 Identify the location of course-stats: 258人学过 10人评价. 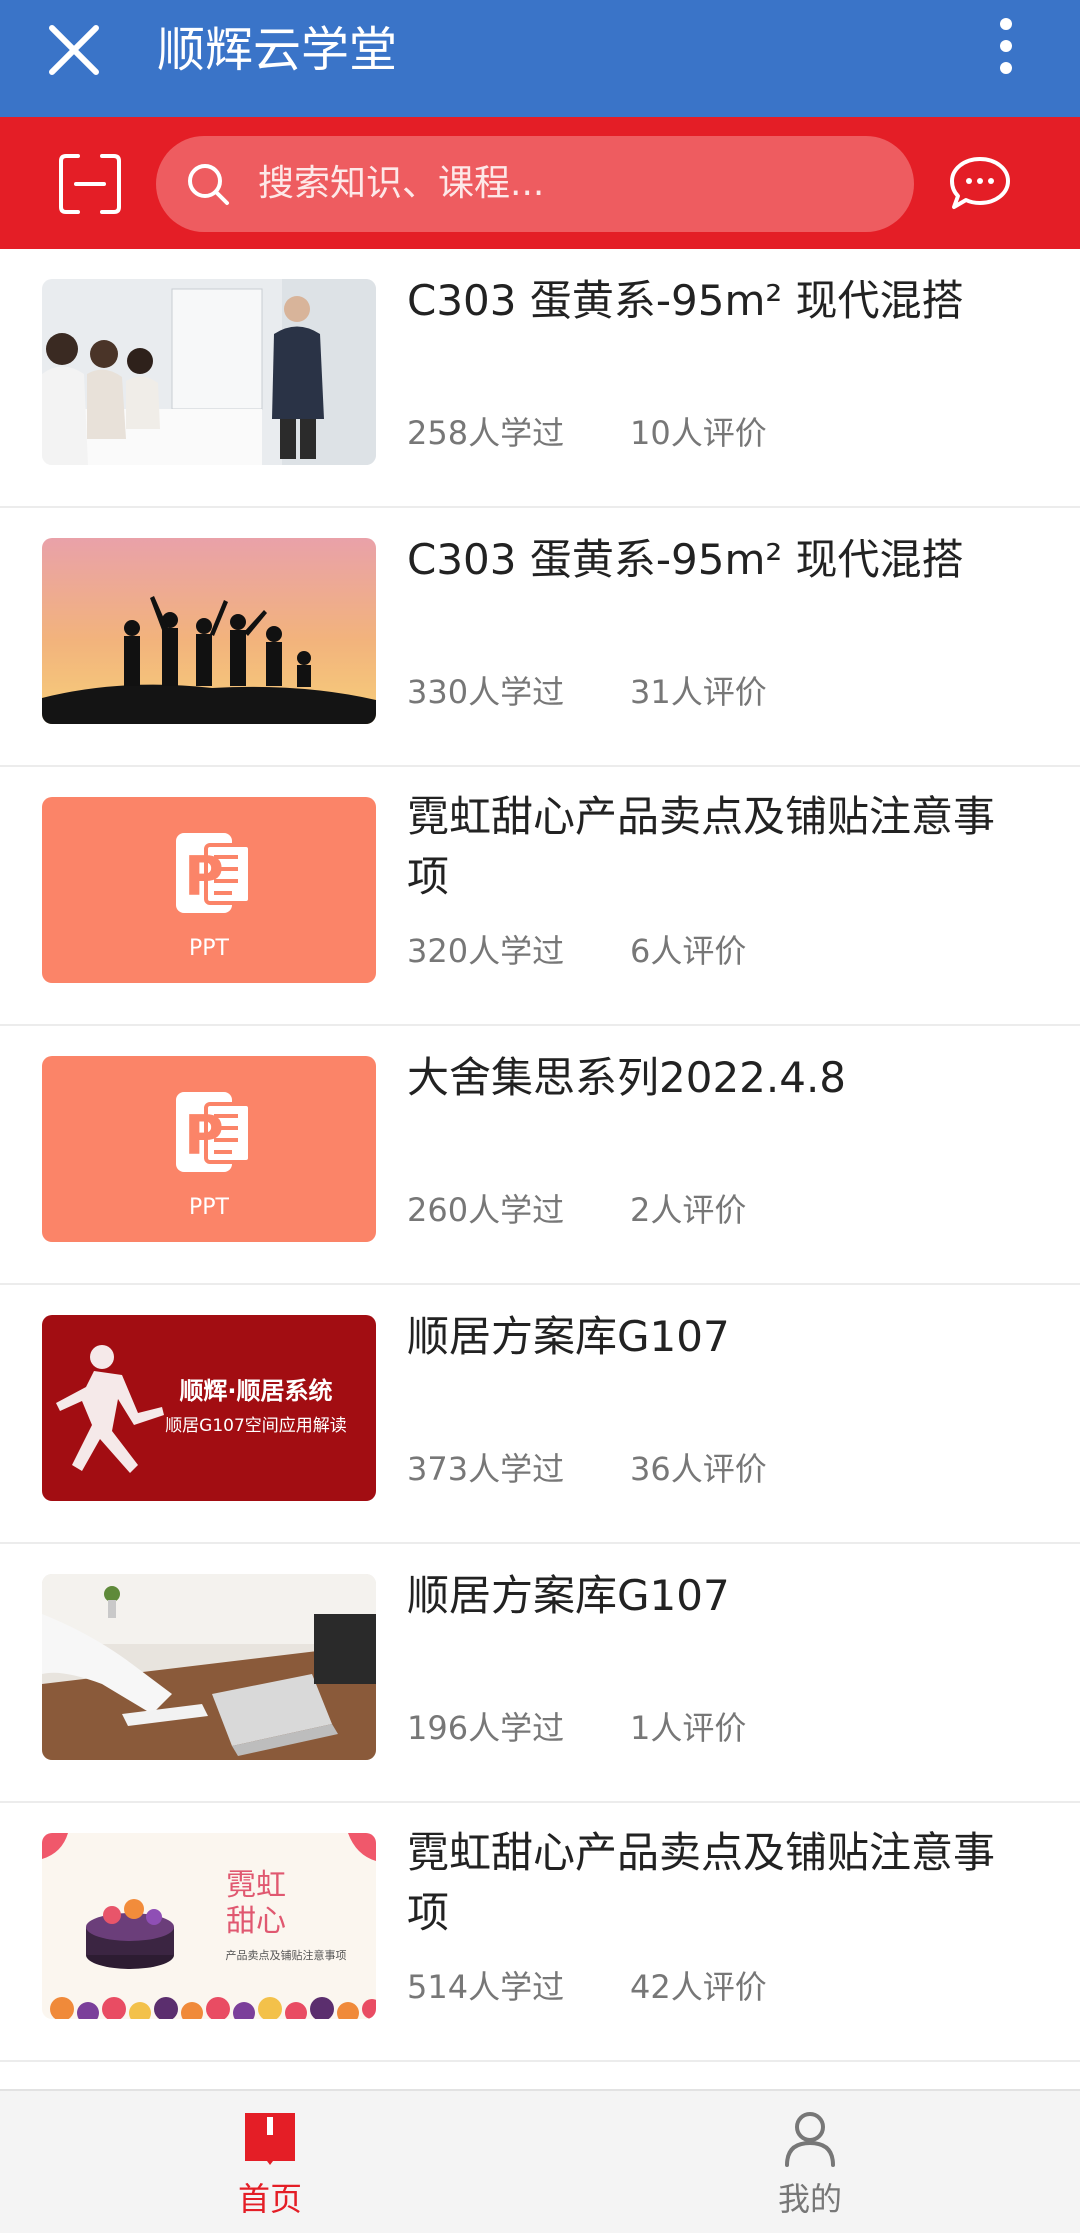
(587, 433).